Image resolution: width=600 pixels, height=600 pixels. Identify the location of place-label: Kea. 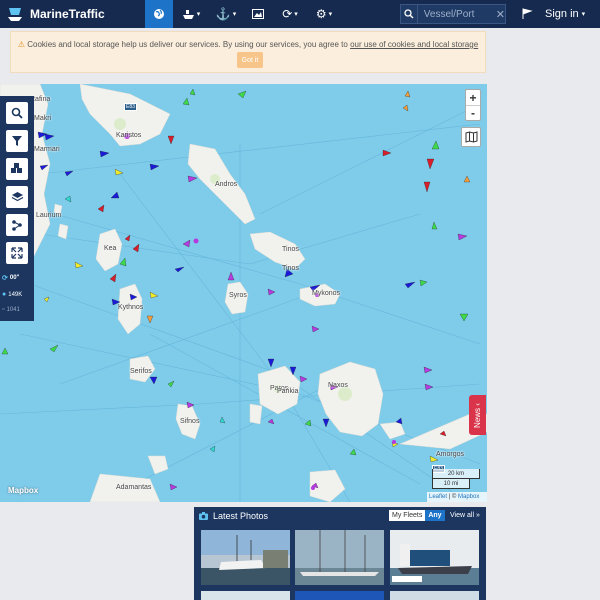
(110, 248).